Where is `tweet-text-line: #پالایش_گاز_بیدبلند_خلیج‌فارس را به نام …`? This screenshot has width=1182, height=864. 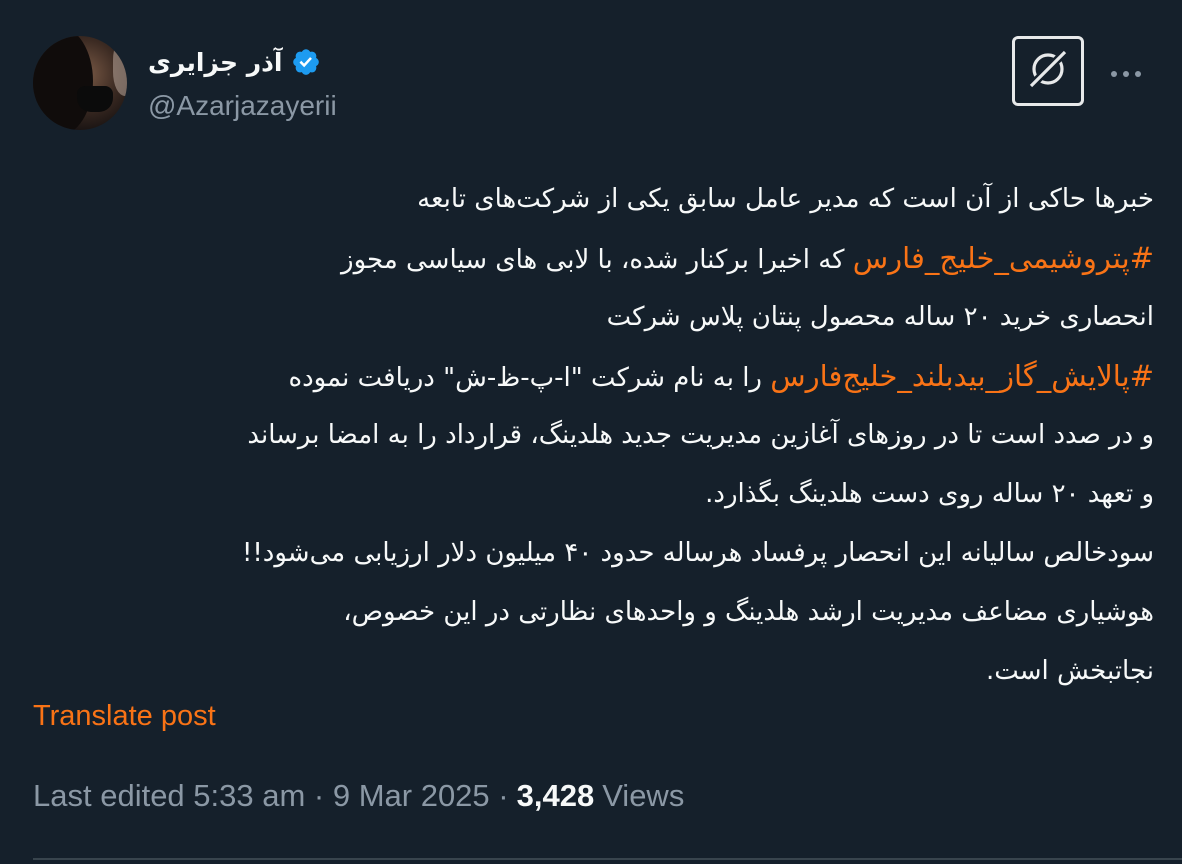
tweet-text-line: #پالایش_گاز_بیدبلند_خلیج‌فارس را به نام … is located at coordinates (592, 376).